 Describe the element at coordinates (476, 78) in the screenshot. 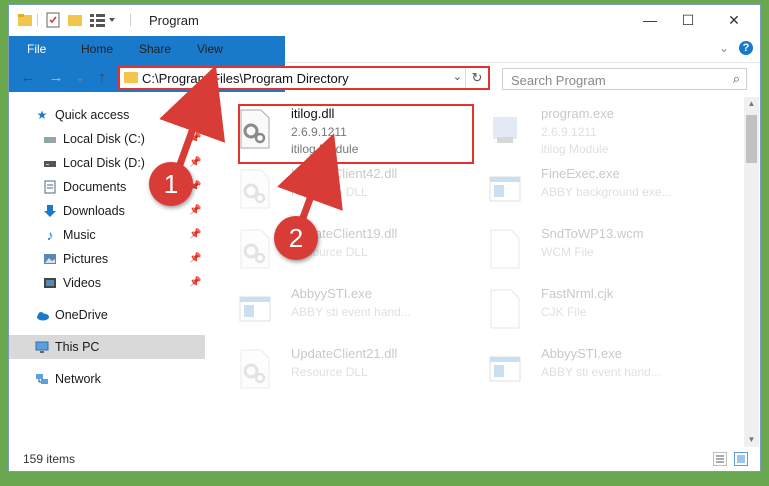

I see `refresh-button: ↻` at that location.